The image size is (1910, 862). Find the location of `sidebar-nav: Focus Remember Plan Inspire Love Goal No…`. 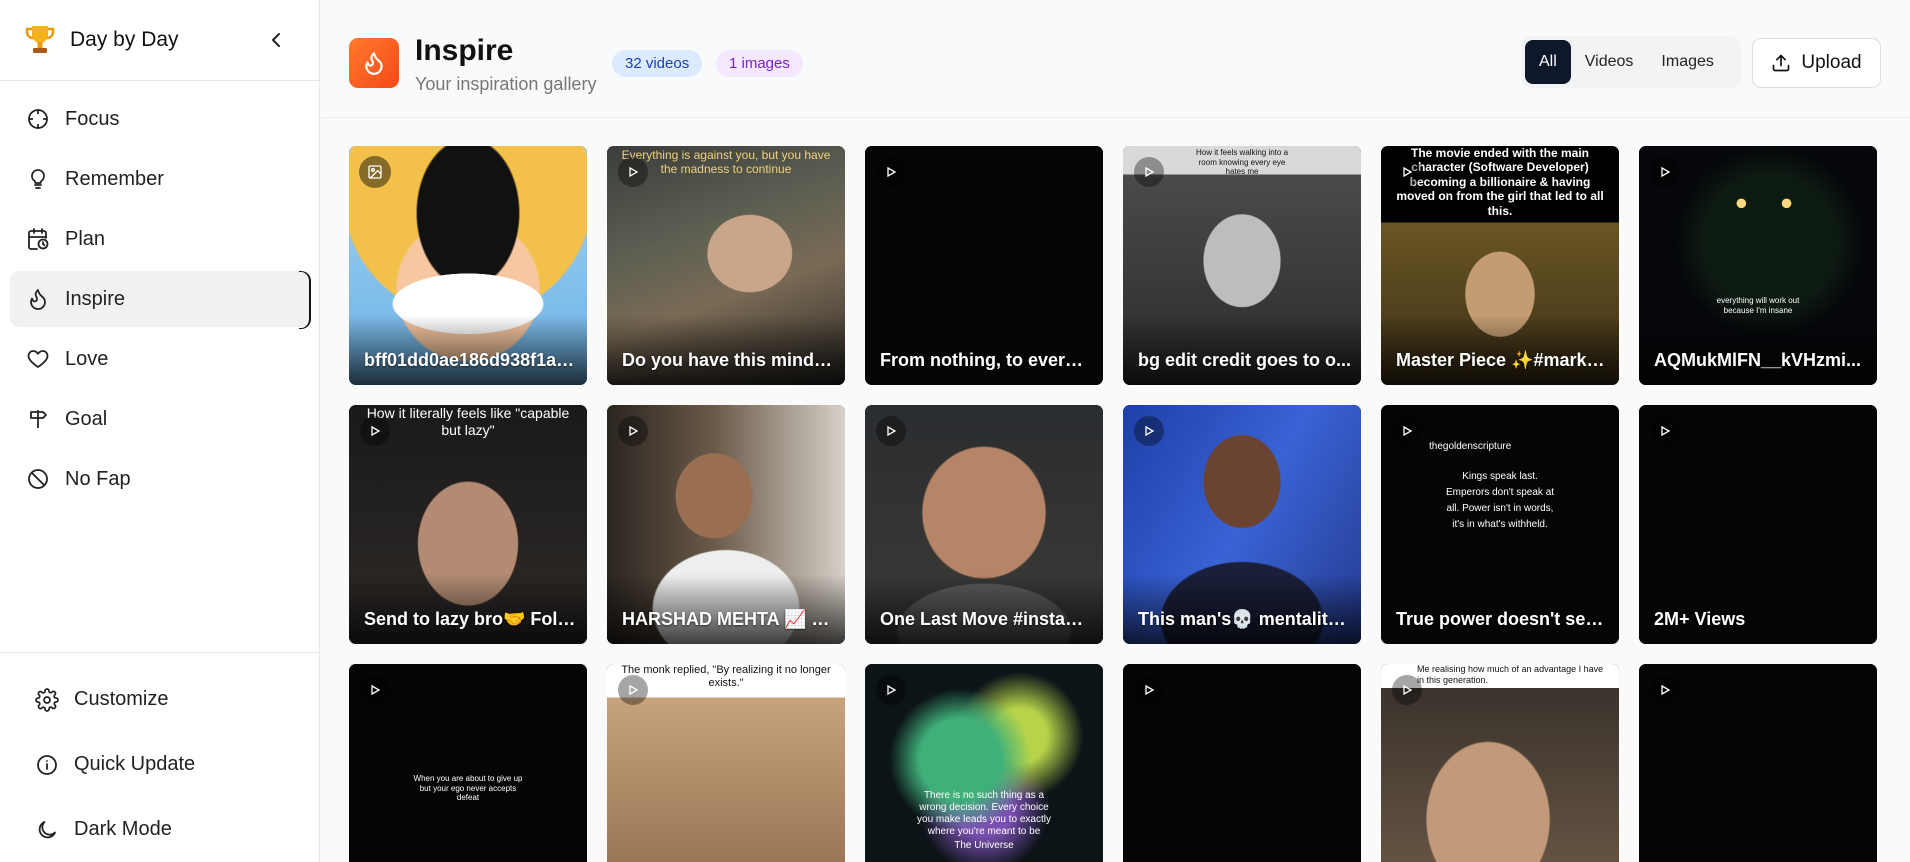

sidebar-nav: Focus Remember Plan Inspire Love Goal No… is located at coordinates (159, 294).